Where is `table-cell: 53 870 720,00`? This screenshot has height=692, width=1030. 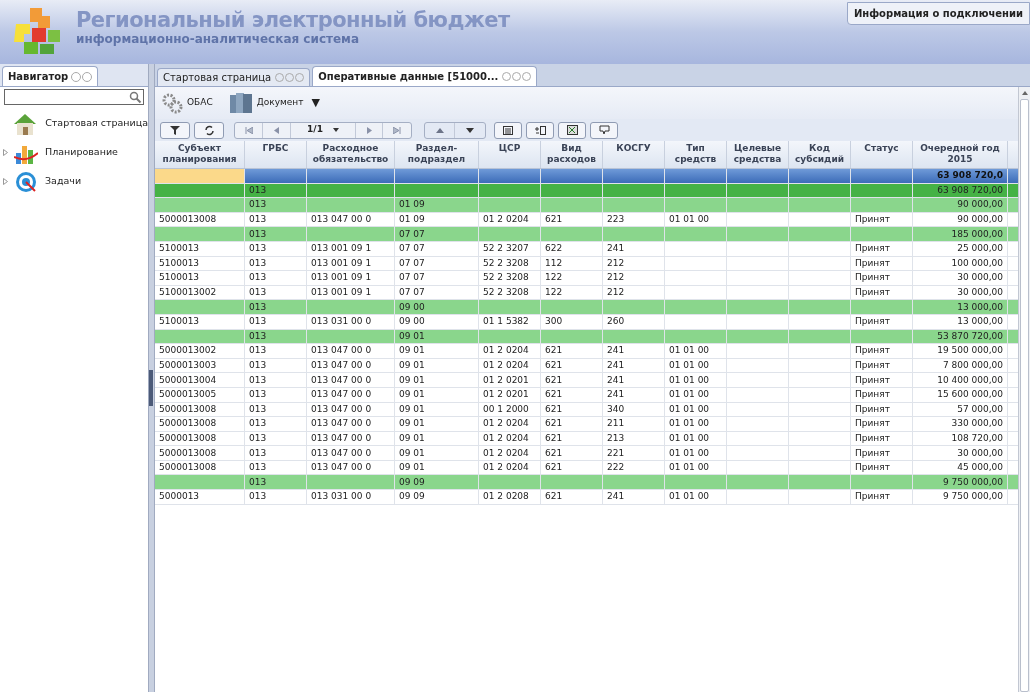 table-cell: 53 870 720,00 is located at coordinates (970, 336).